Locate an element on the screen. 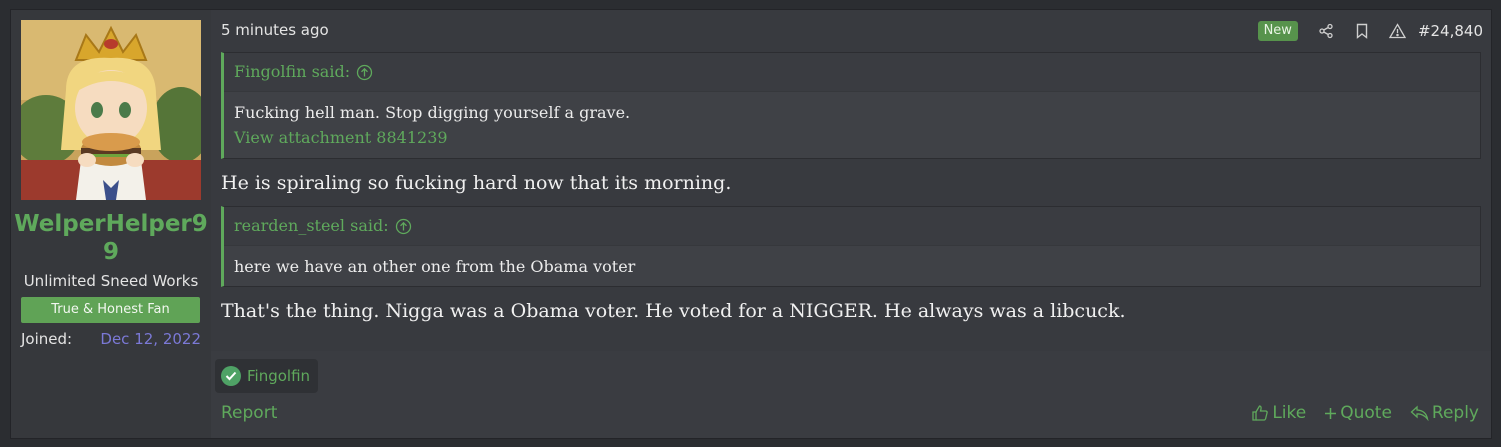 This screenshot has height=447, width=1501. quote-label: Quote is located at coordinates (1366, 413).